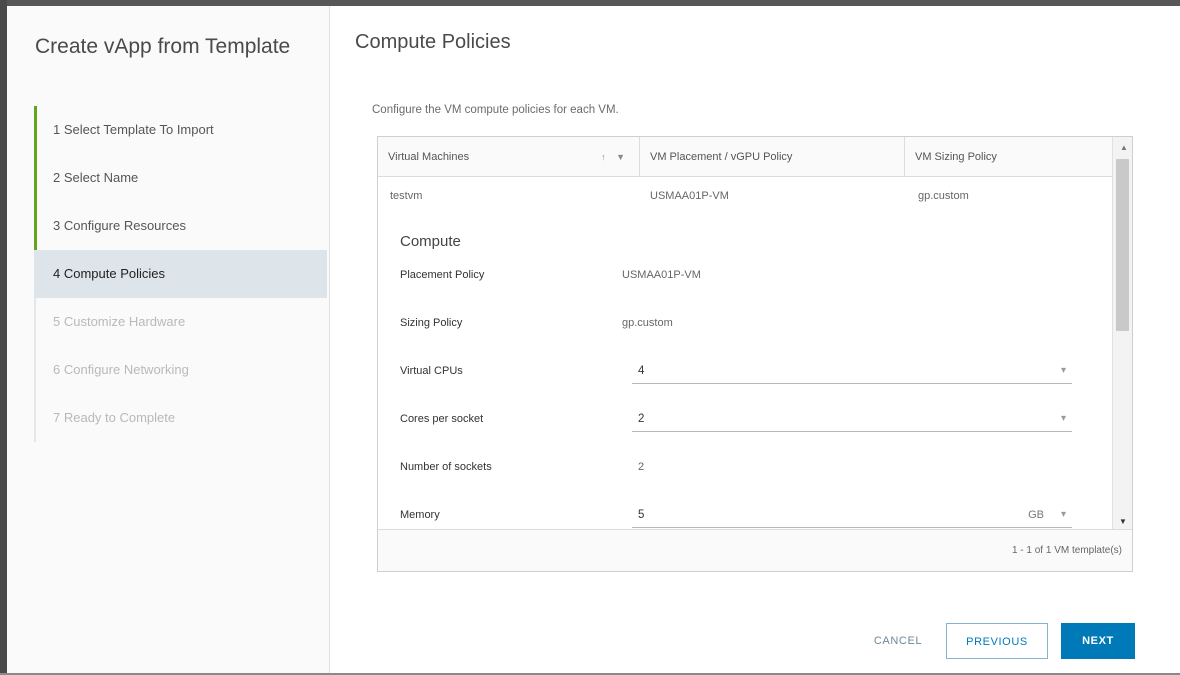 This screenshot has width=1180, height=675. What do you see at coordinates (509, 157) in the screenshot?
I see `column-header-virtual-machines: Virtual Machines ↑ ▼` at bounding box center [509, 157].